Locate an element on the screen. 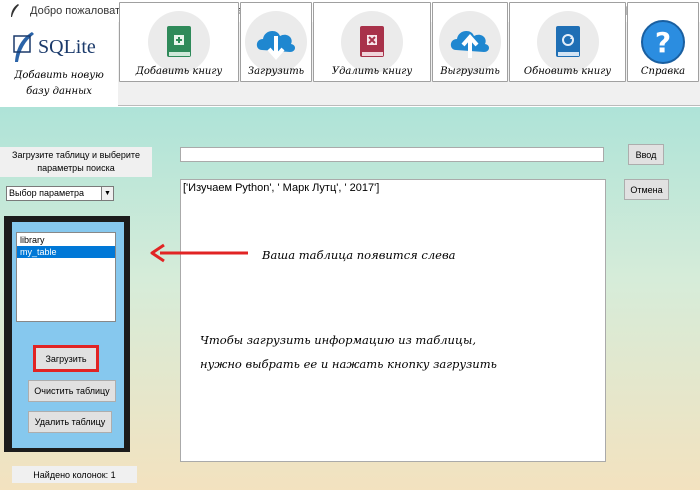  cancel-button: Отмена is located at coordinates (646, 189).